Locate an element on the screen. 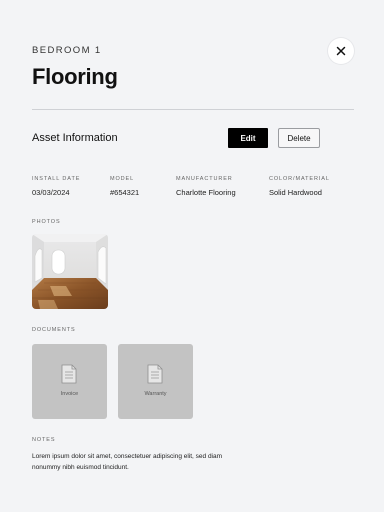 Image resolution: width=384 pixels, height=512 pixels. close-button is located at coordinates (341, 51).